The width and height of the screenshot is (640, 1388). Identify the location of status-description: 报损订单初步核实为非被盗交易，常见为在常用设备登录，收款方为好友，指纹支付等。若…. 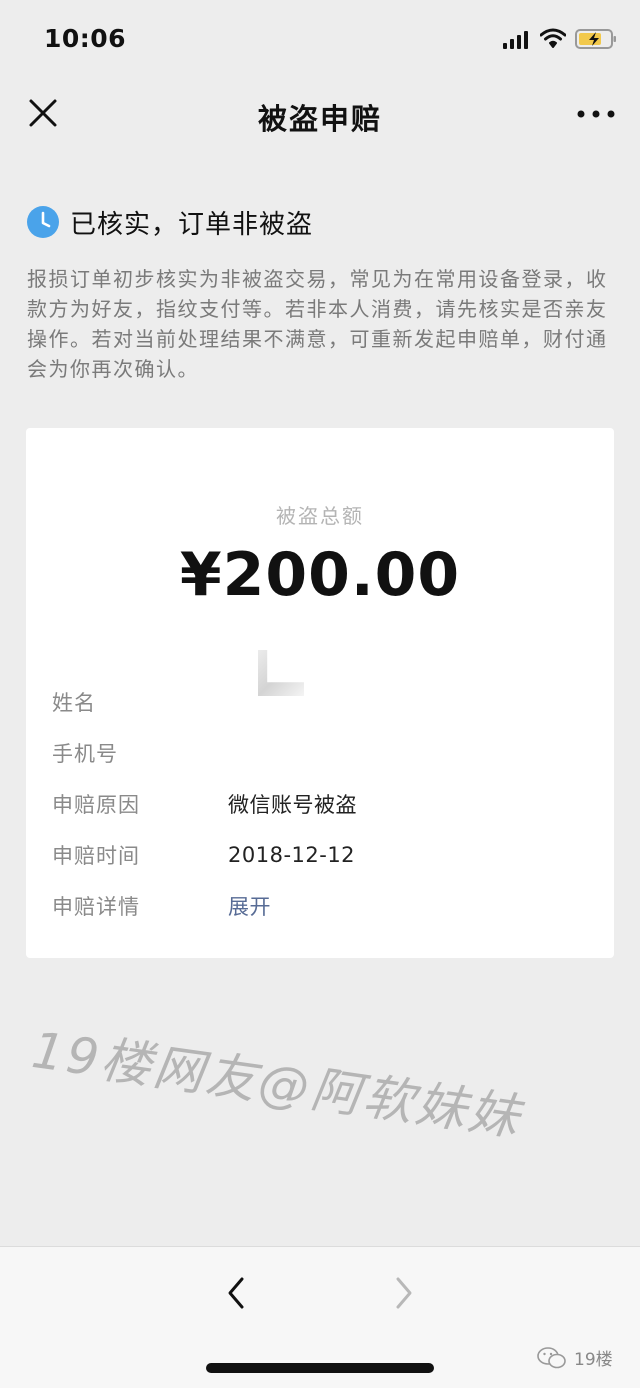
(317, 324).